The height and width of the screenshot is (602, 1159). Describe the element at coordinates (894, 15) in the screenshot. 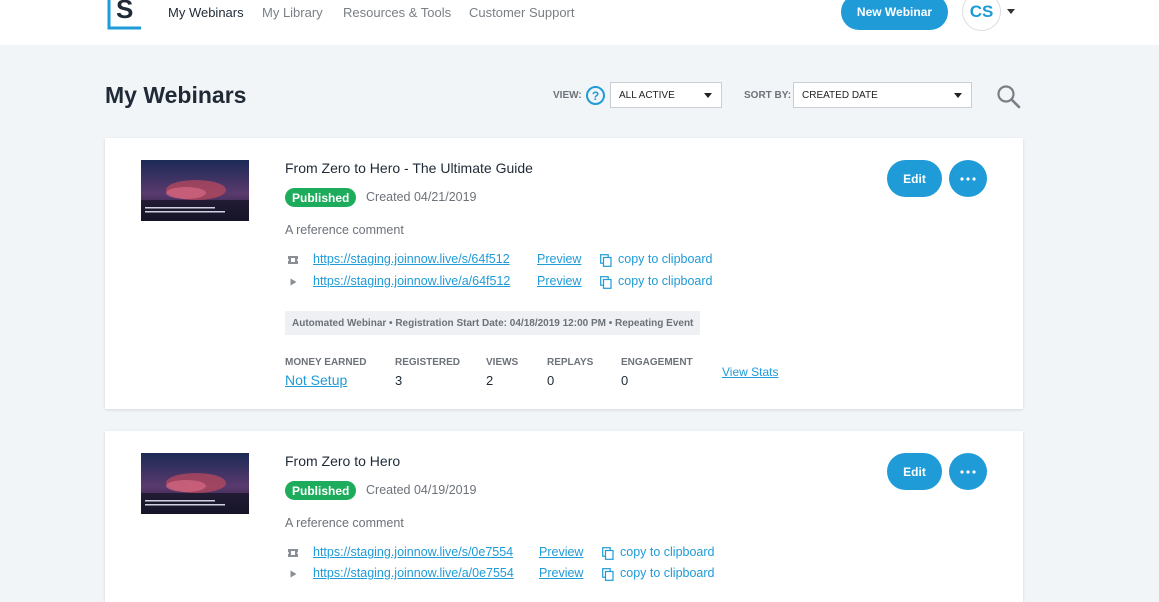

I see `new-webinar-button: New Webinar` at that location.